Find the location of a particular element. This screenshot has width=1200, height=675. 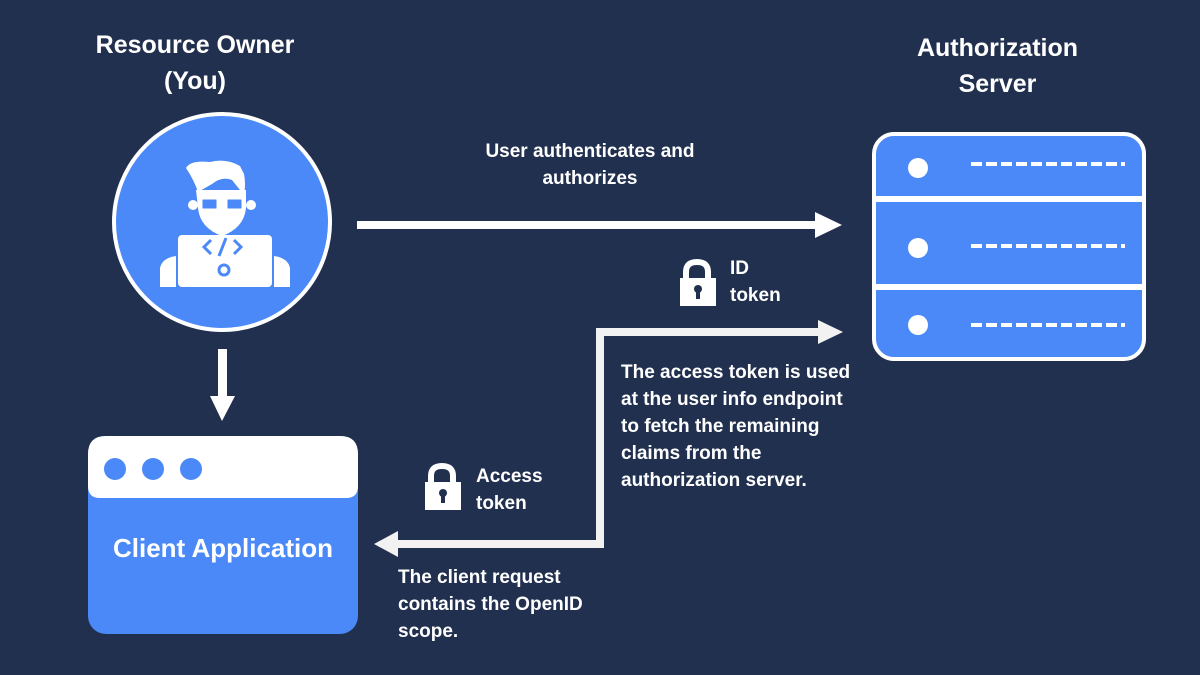

authorization-server-node is located at coordinates (1009, 246).